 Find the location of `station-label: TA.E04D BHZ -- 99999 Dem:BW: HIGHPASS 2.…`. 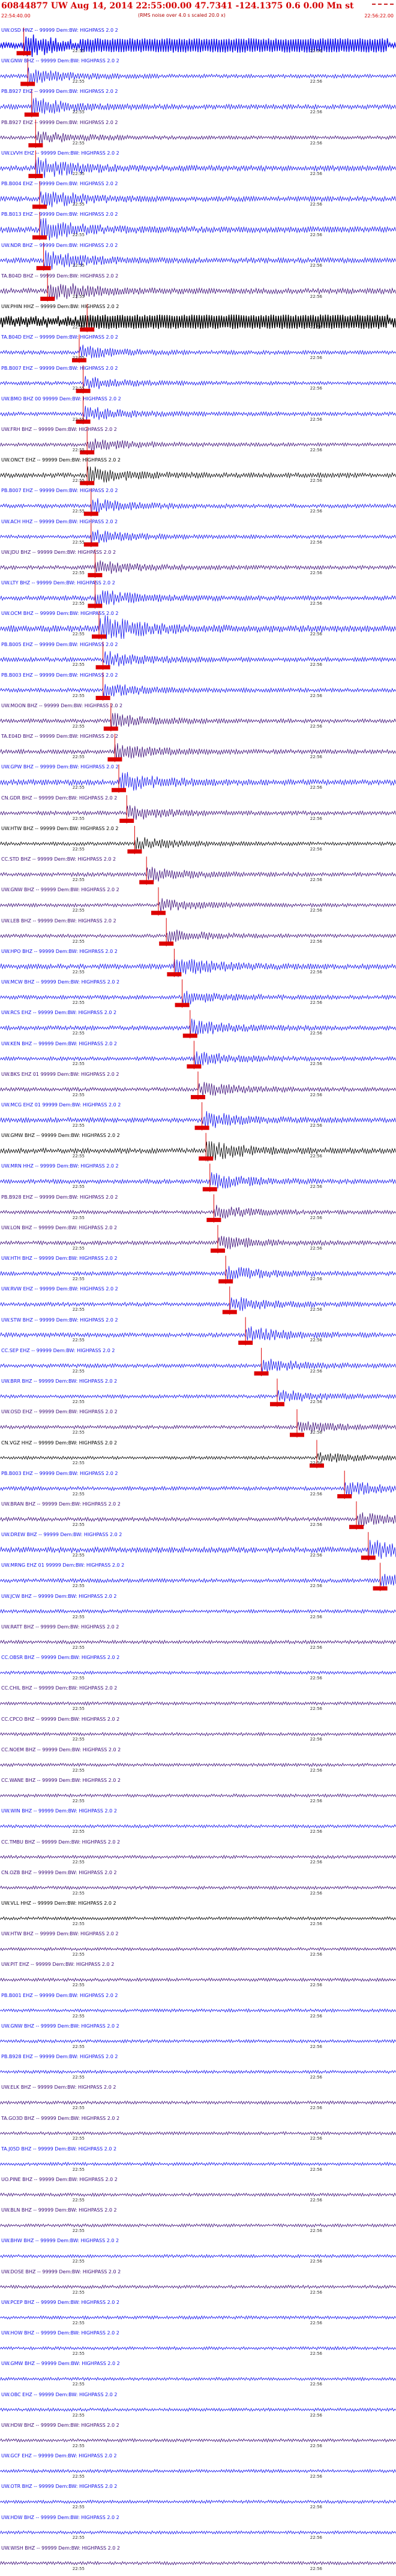

station-label: TA.E04D BHZ -- 99999 Dem:BW: HIGHPASS 2.… is located at coordinates (59, 737).